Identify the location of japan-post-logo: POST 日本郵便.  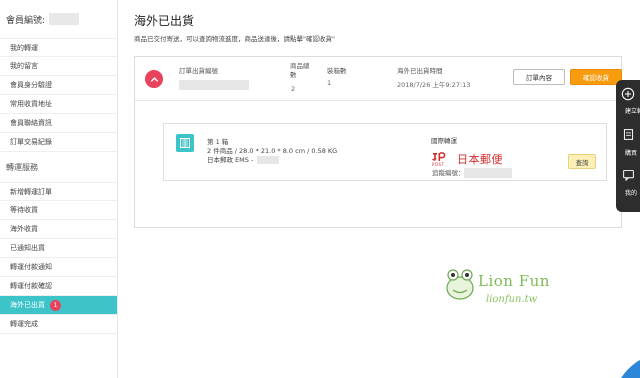
(467, 159).